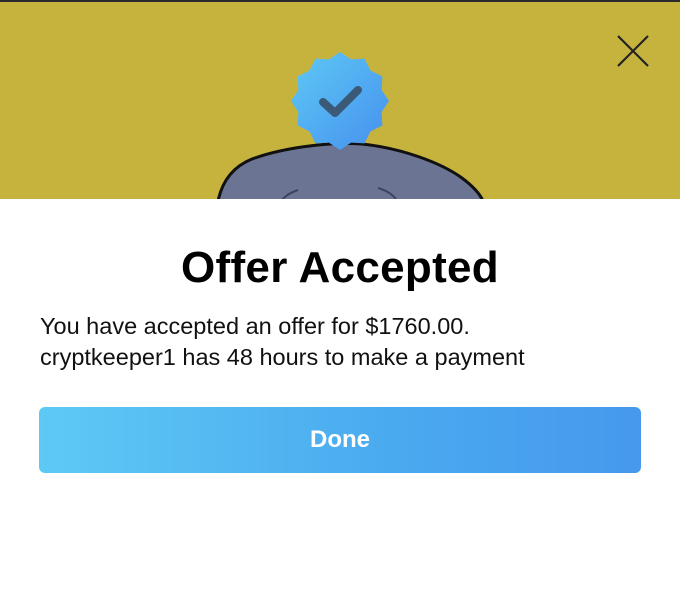  I want to click on done-button: Done, so click(340, 440).